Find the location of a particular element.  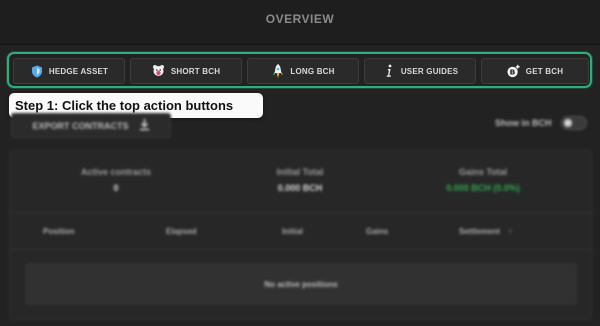

gains-total-label: Gains Total is located at coordinates (483, 172).